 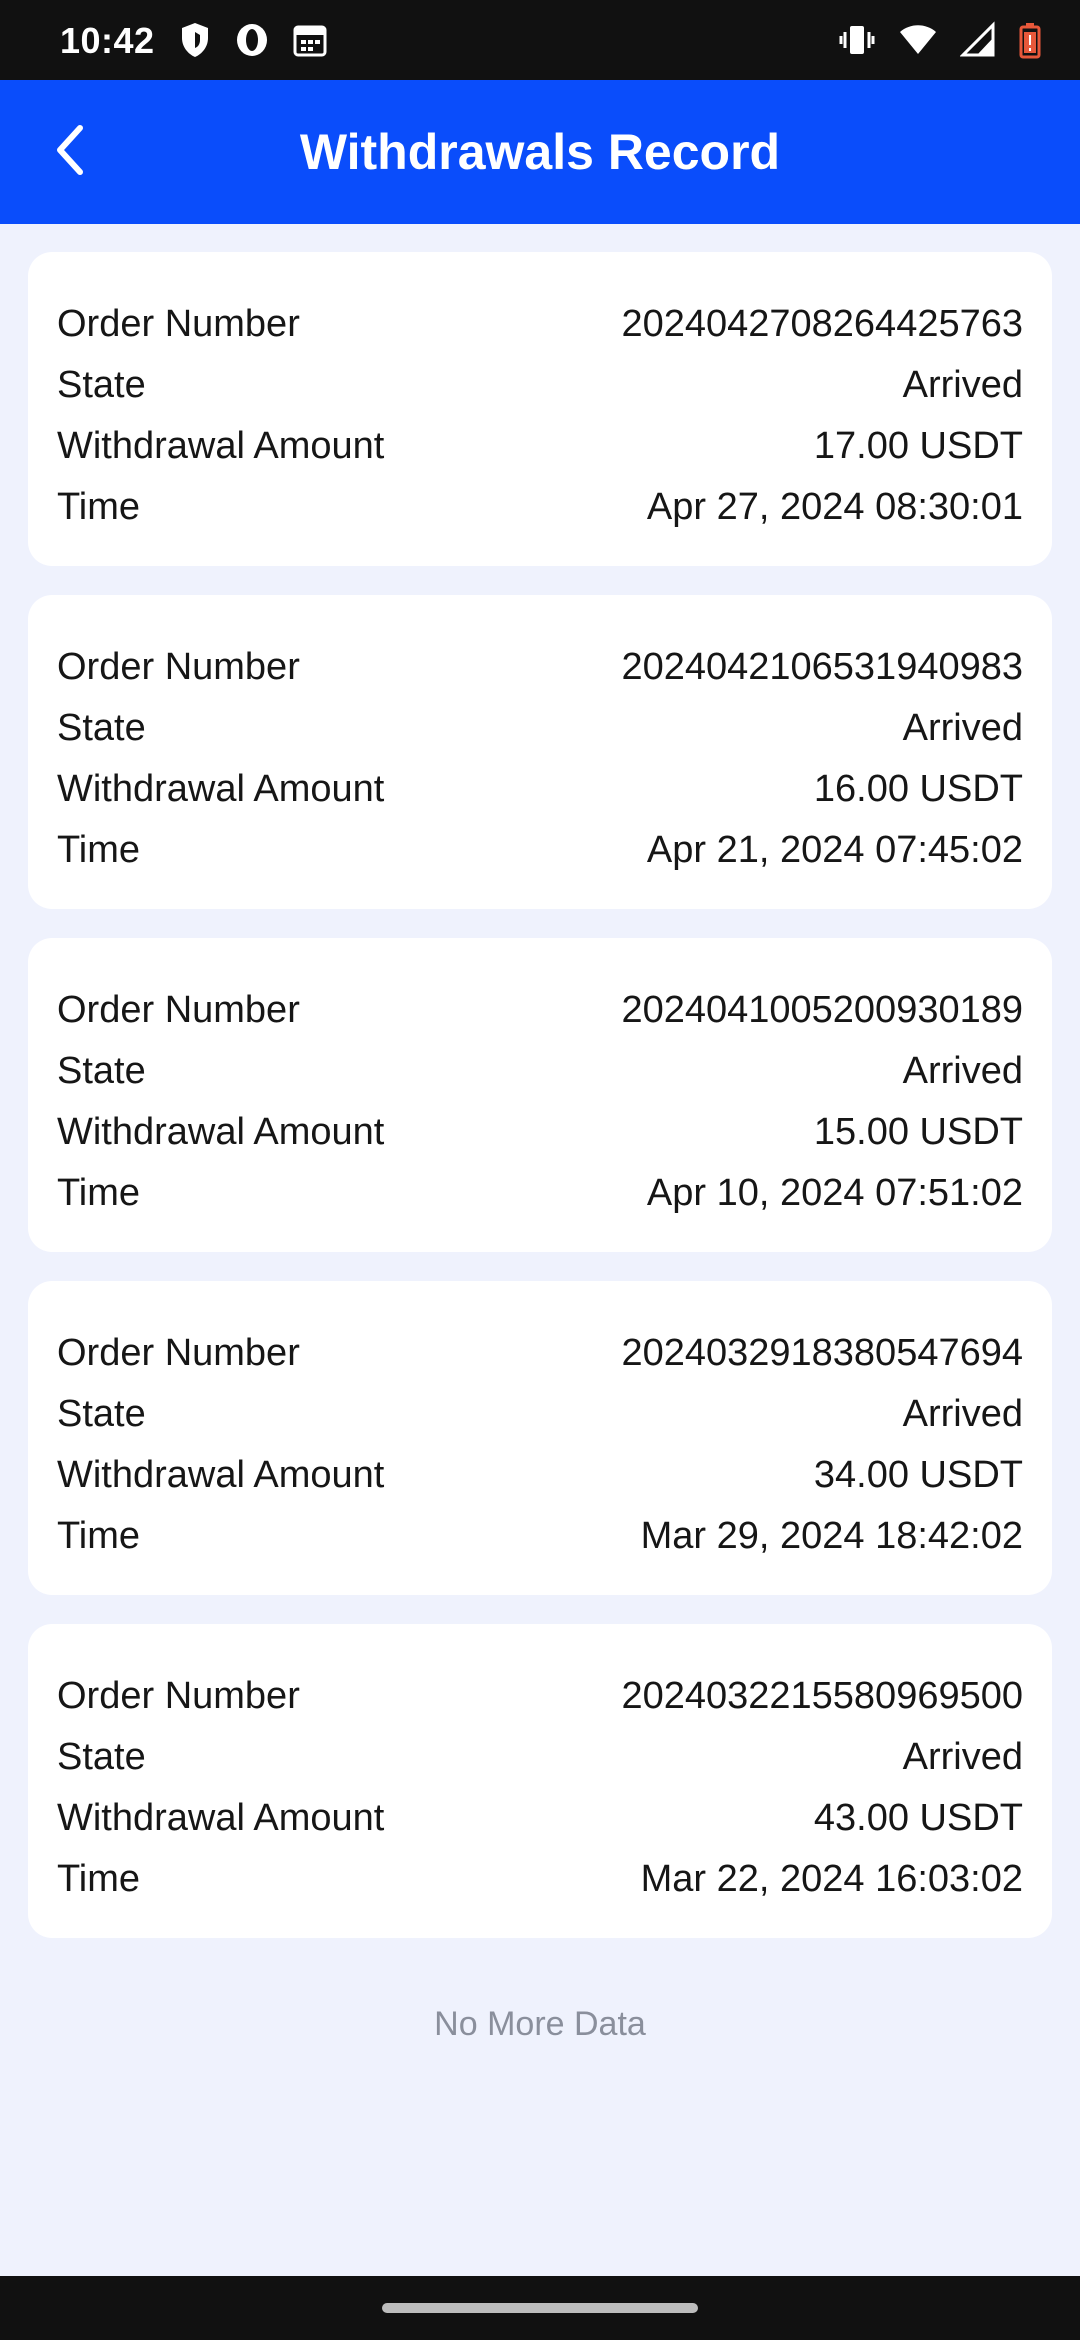 What do you see at coordinates (822, 1696) in the screenshot?
I see `order-number-value: 2024032215580969500` at bounding box center [822, 1696].